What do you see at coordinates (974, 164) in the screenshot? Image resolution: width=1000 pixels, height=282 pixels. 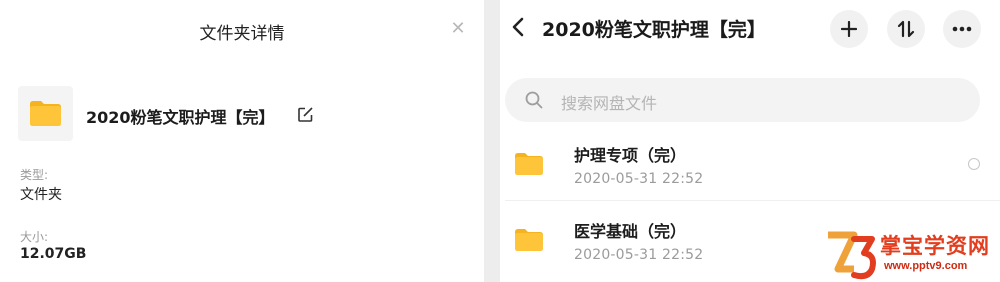 I see `select-radio` at bounding box center [974, 164].